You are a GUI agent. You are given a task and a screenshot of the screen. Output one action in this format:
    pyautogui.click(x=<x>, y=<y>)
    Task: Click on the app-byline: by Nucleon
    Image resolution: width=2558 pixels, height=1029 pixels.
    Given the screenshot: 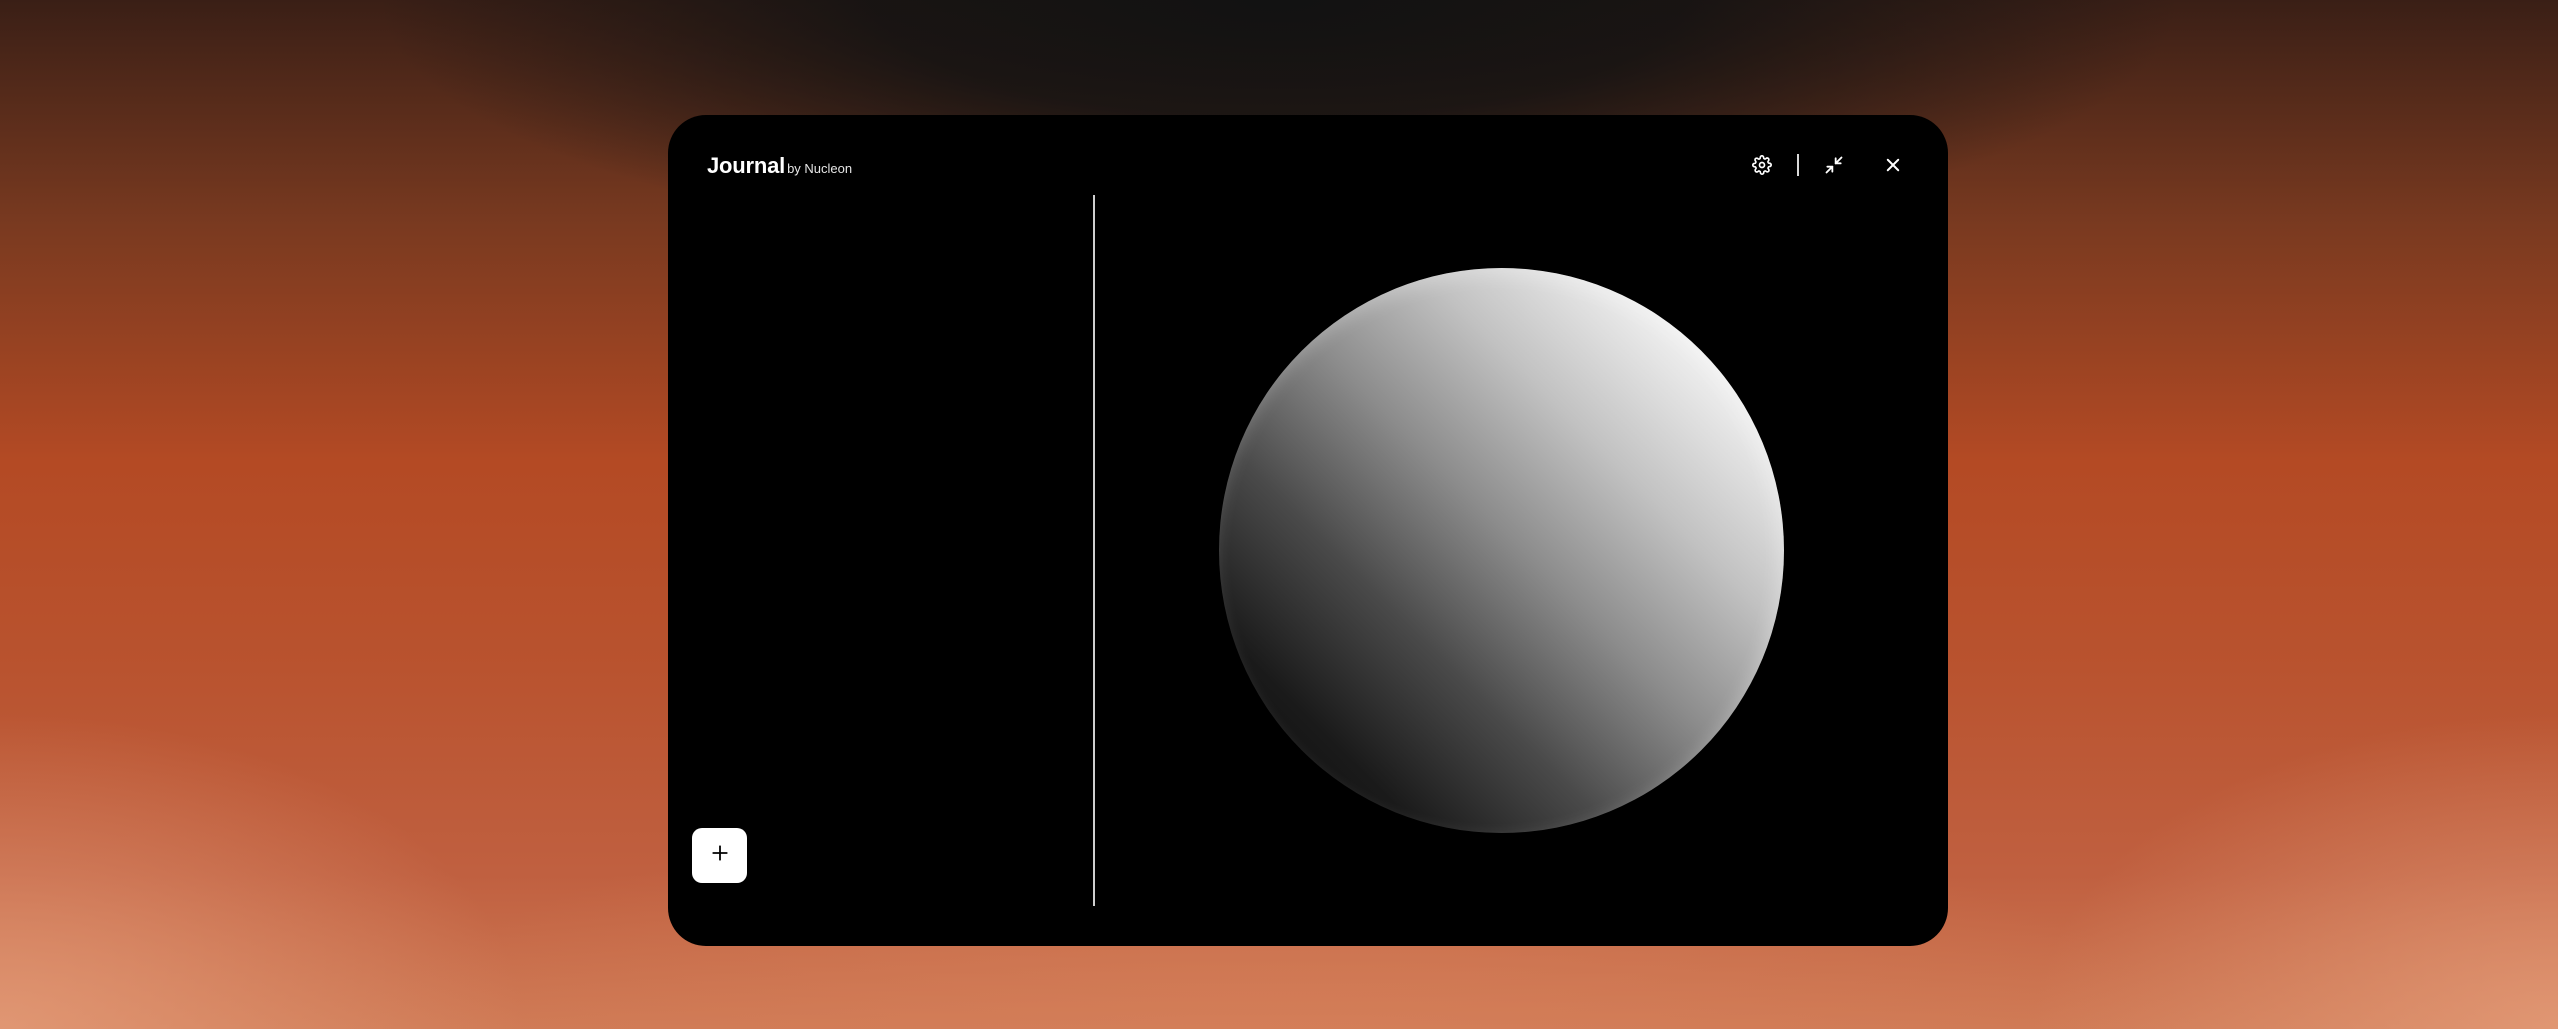 What is the action you would take?
    pyautogui.click(x=820, y=168)
    